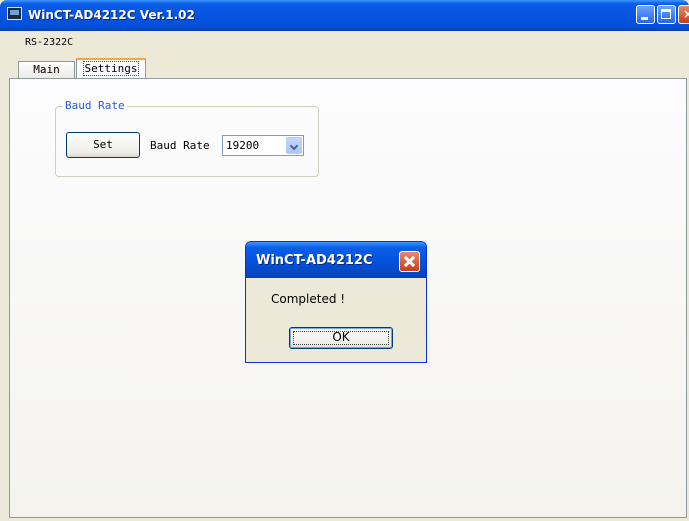 This screenshot has width=689, height=521. I want to click on dialog-title: WinCT-AD4212C, so click(314, 260).